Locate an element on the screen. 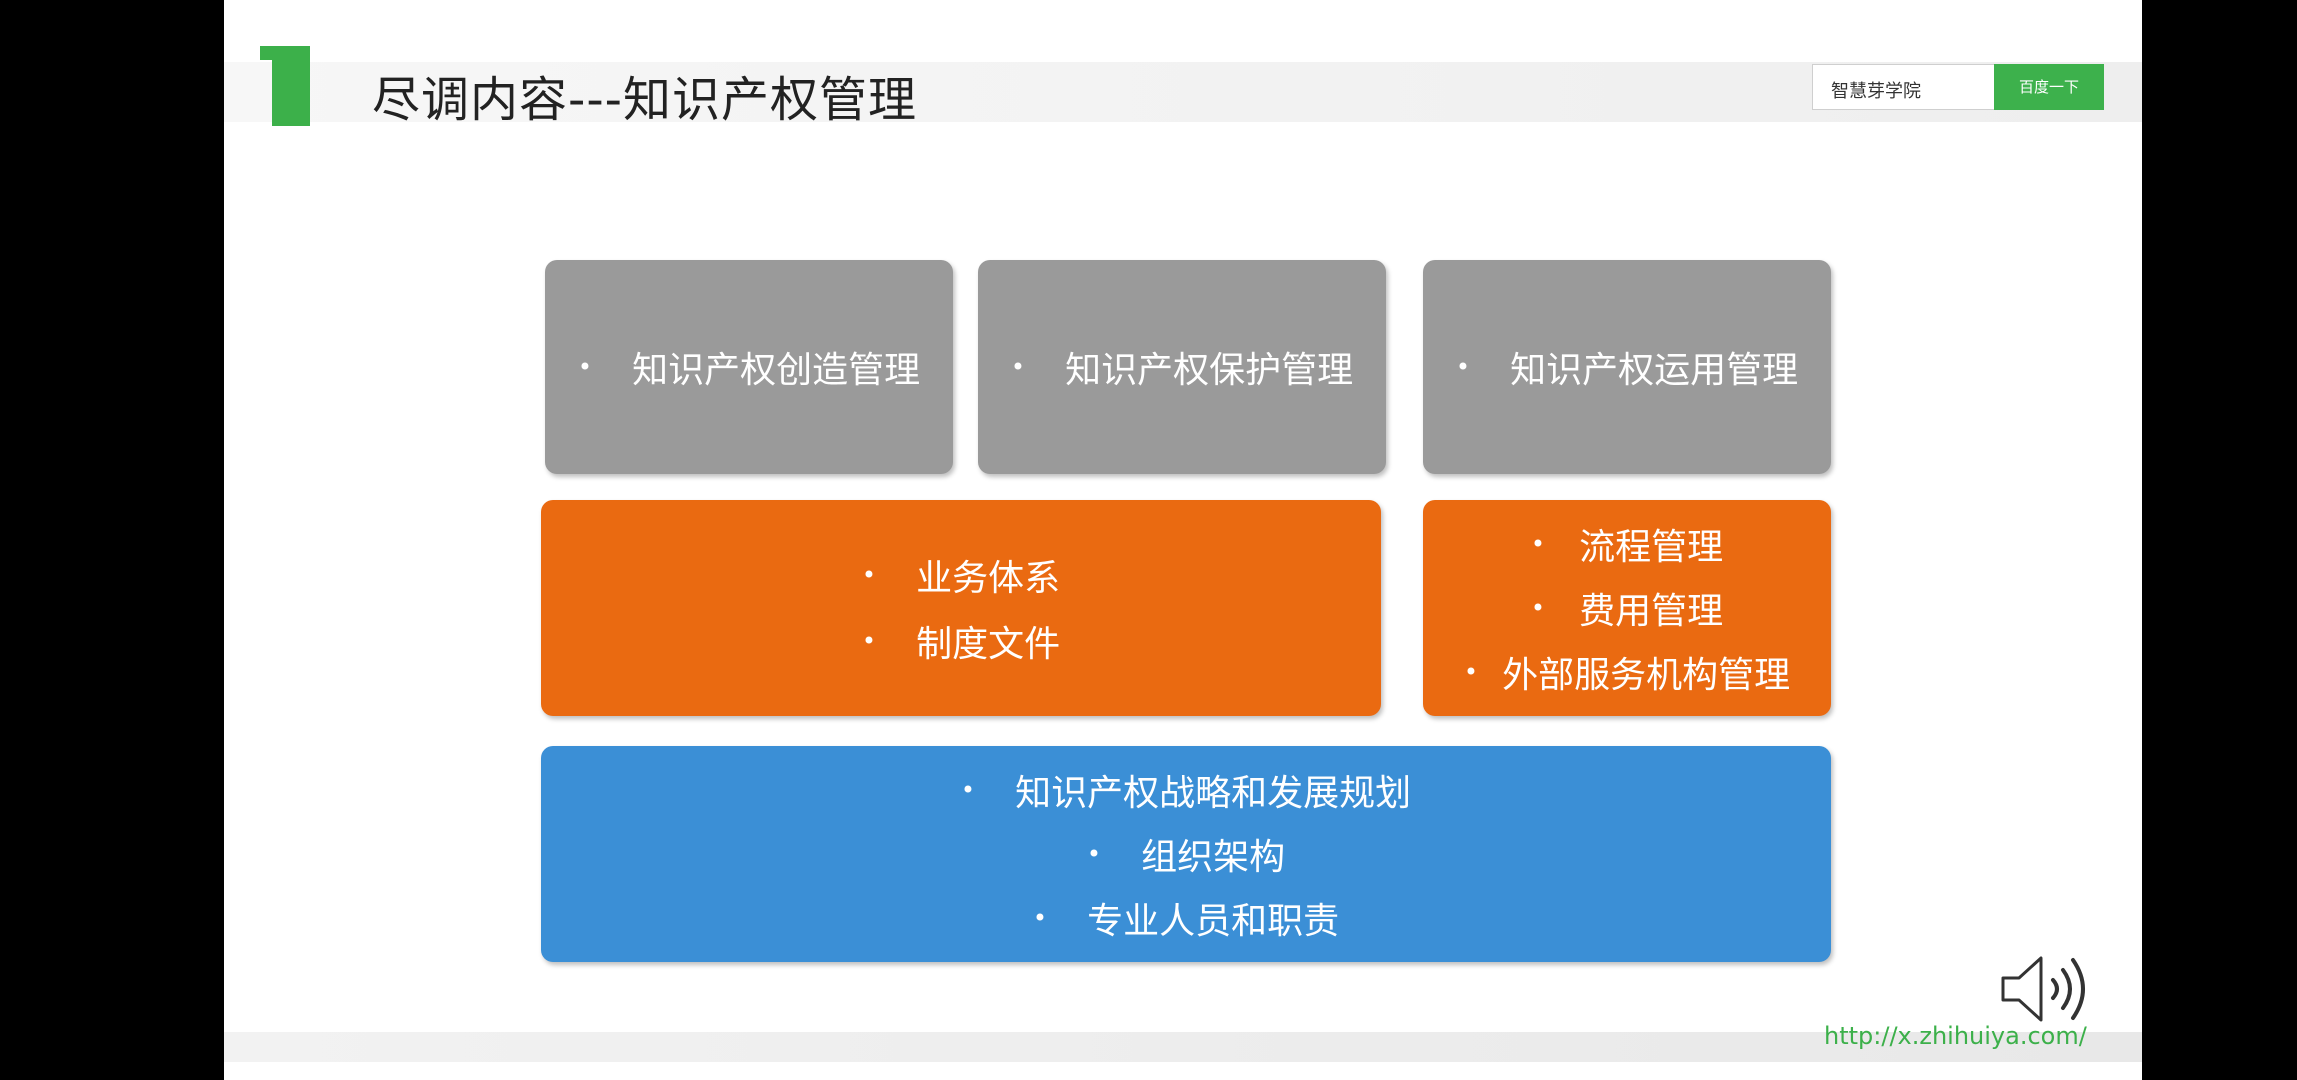 Image resolution: width=2297 pixels, height=1080 pixels. gray-box-utilization: • 知识产权运用管理 is located at coordinates (1627, 367).